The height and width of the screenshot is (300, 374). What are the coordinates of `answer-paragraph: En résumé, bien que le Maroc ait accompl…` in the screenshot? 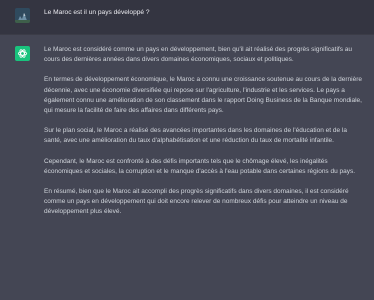 It's located at (196, 202).